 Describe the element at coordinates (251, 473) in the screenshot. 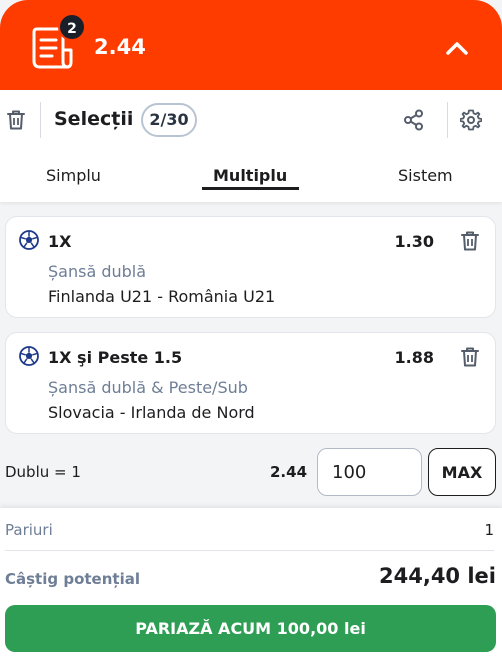

I see `stake-row: Dublu = 1 2.44 MAX` at that location.